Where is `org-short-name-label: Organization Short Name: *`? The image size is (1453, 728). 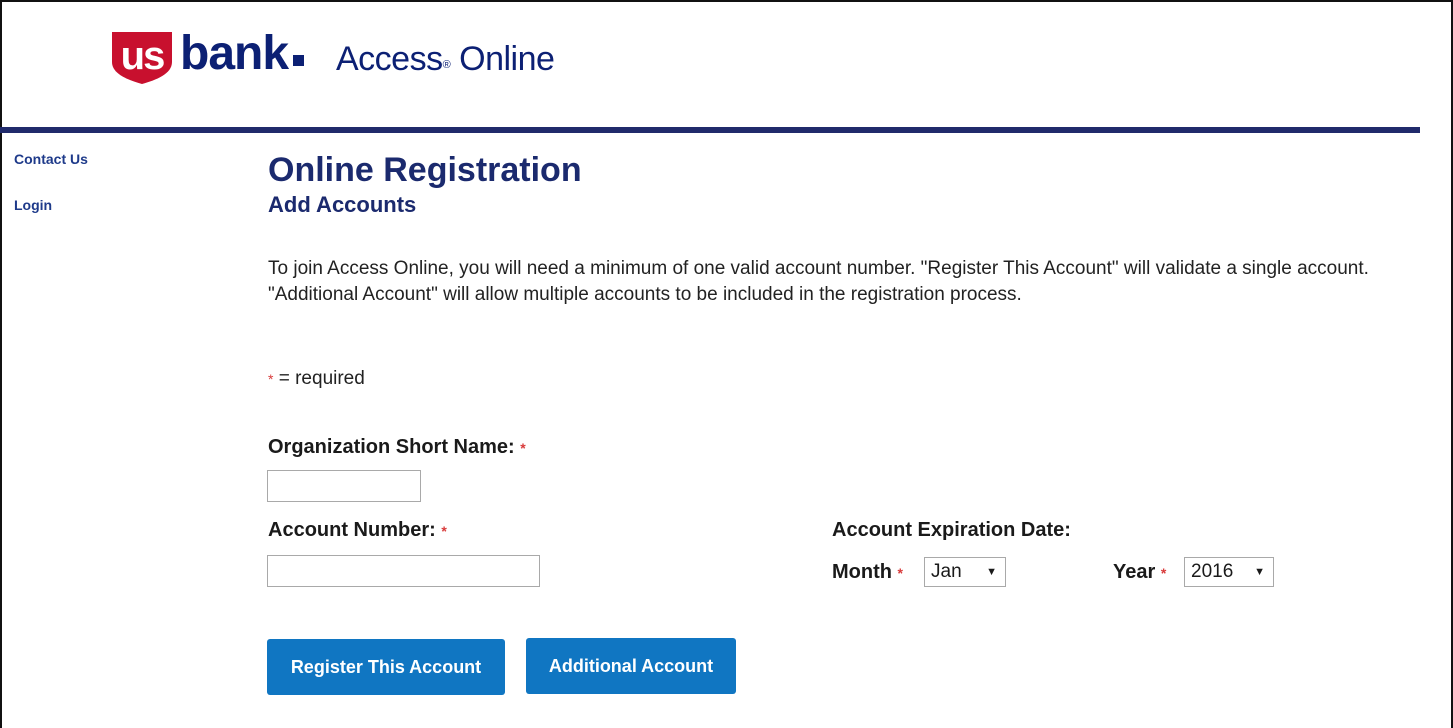
org-short-name-label: Organization Short Name: * is located at coordinates (397, 447).